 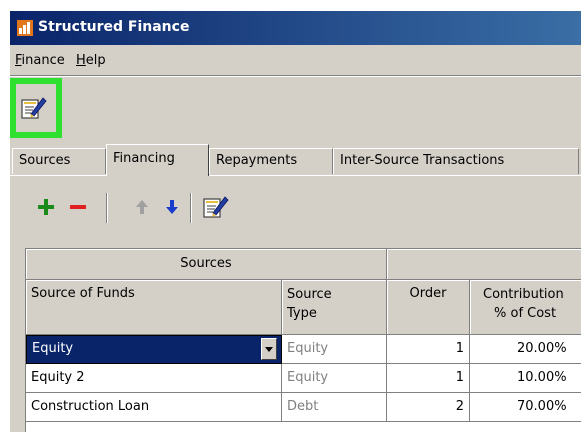 I want to click on cell-contribution-value: 70.00%, so click(x=542, y=406).